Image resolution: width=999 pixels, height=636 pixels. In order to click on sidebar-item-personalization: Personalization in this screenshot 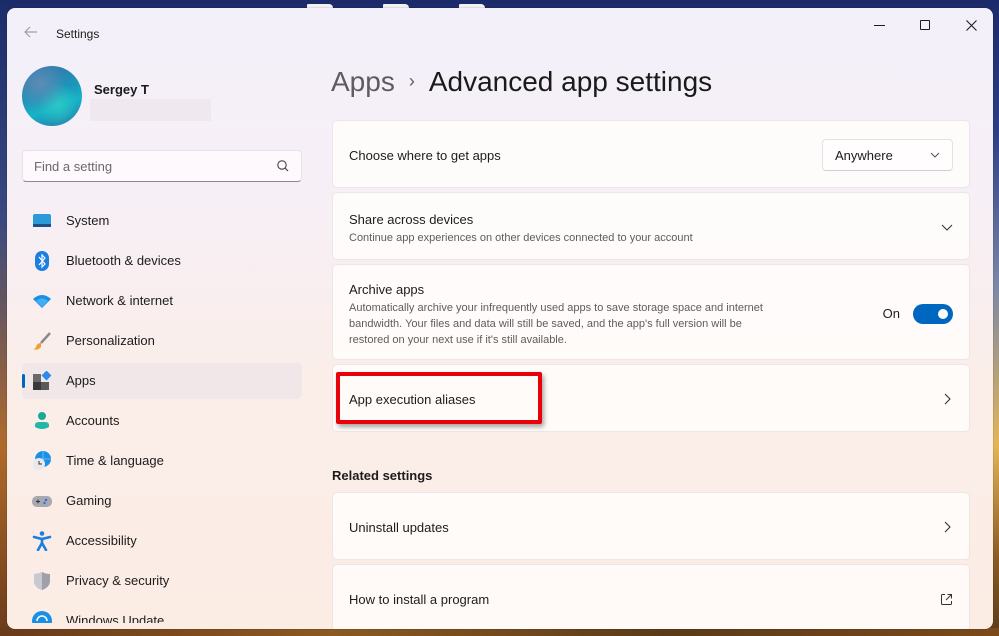, I will do `click(162, 341)`.